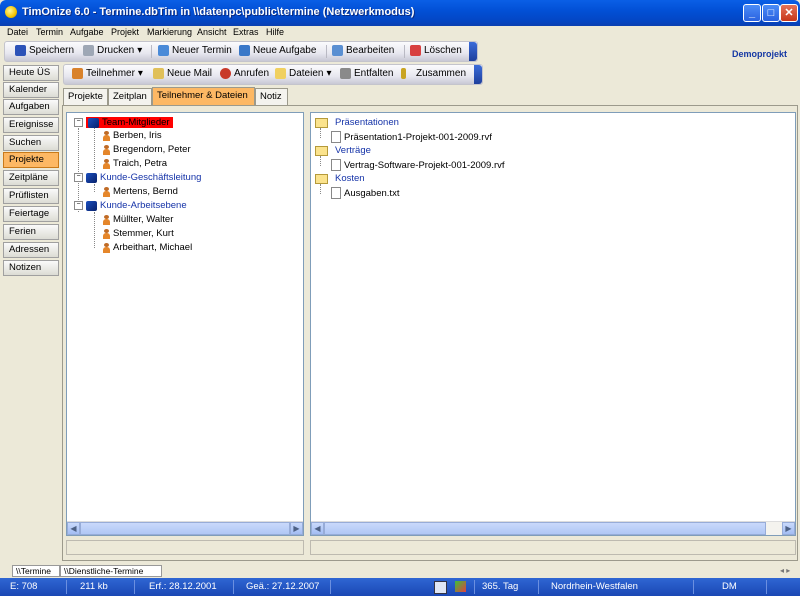 The height and width of the screenshot is (596, 800). What do you see at coordinates (752, 13) in the screenshot?
I see `minimize-button: _` at bounding box center [752, 13].